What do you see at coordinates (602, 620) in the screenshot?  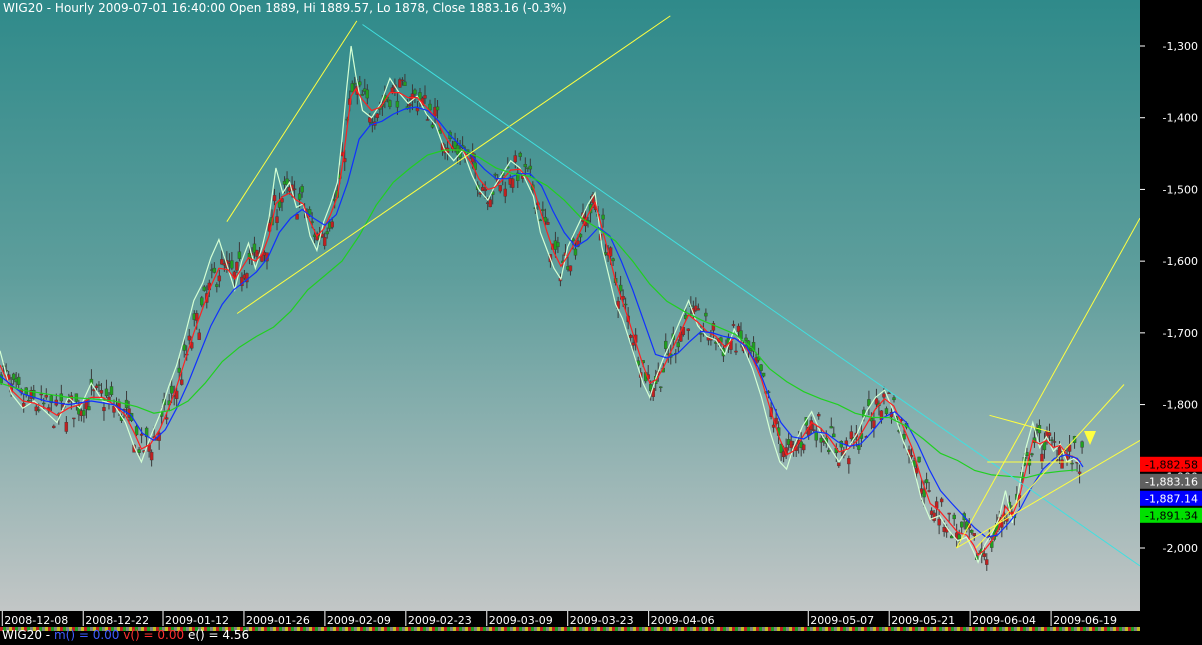 I see `x-tick-label: 2009-03-23` at bounding box center [602, 620].